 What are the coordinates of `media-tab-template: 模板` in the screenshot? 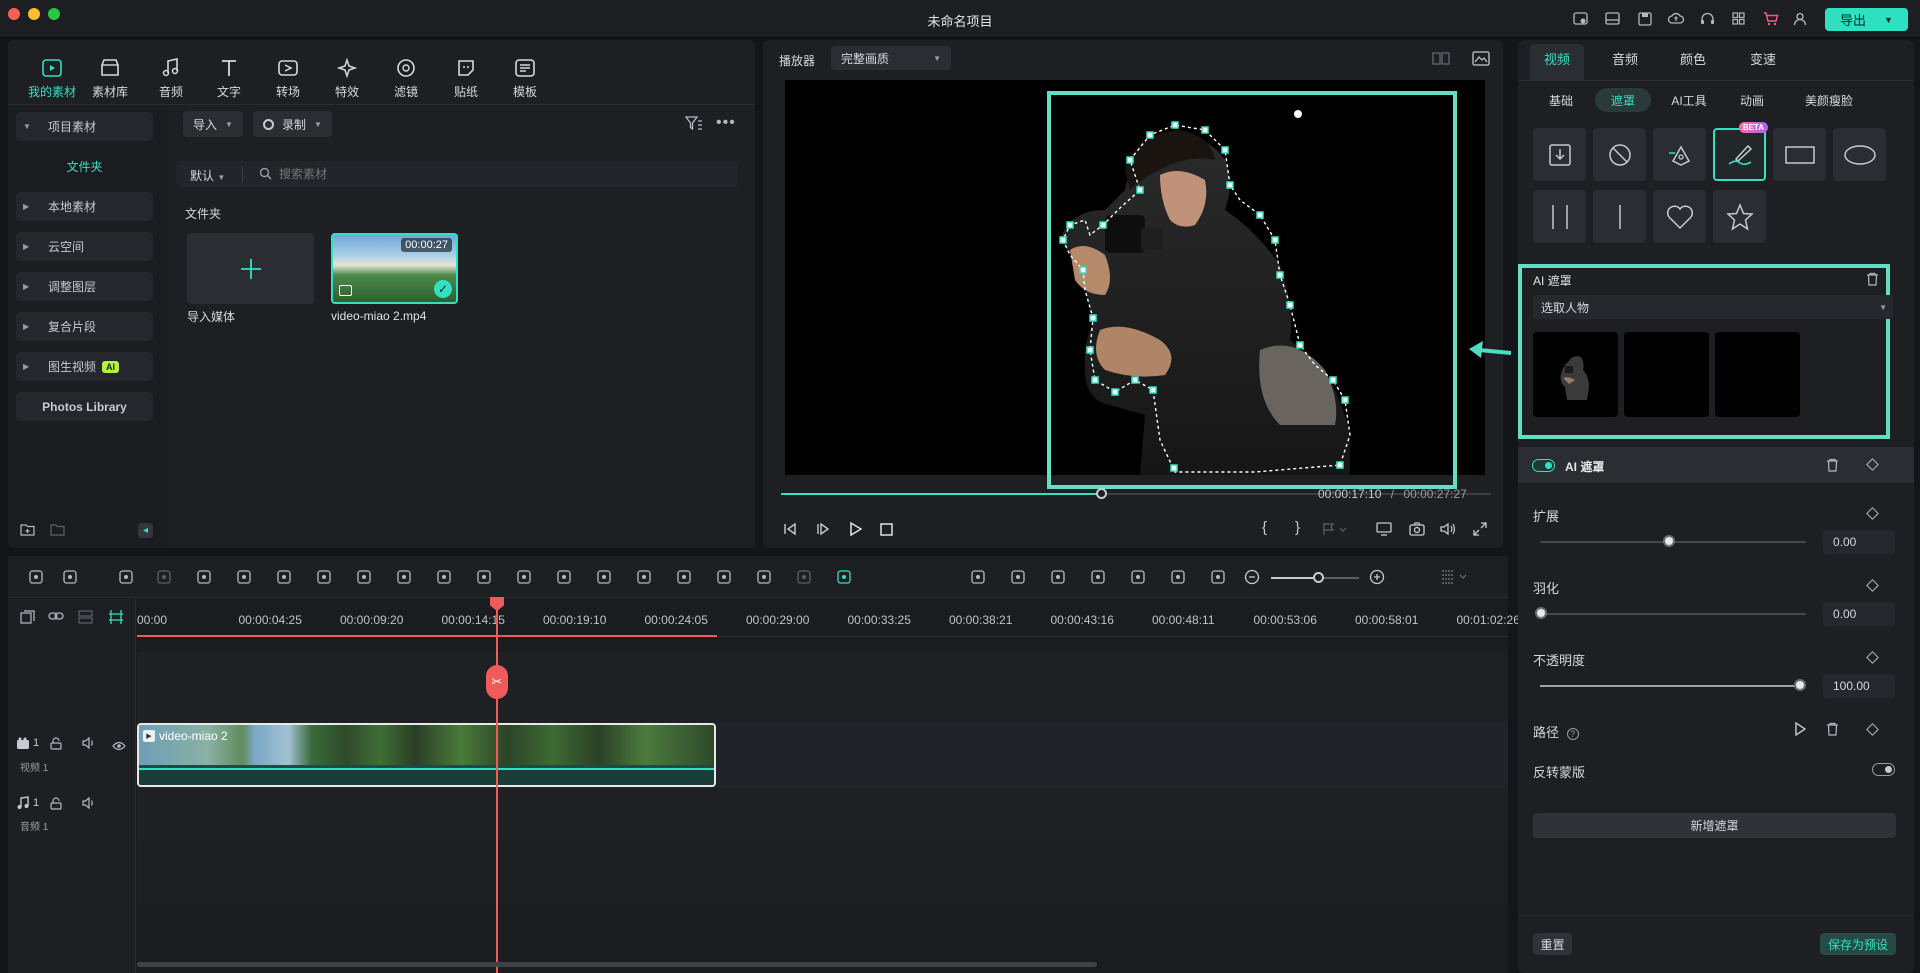 It's located at (525, 78).